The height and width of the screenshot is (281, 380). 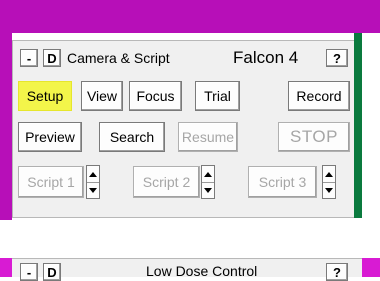 What do you see at coordinates (45, 96) in the screenshot?
I see `setup-button: Setup` at bounding box center [45, 96].